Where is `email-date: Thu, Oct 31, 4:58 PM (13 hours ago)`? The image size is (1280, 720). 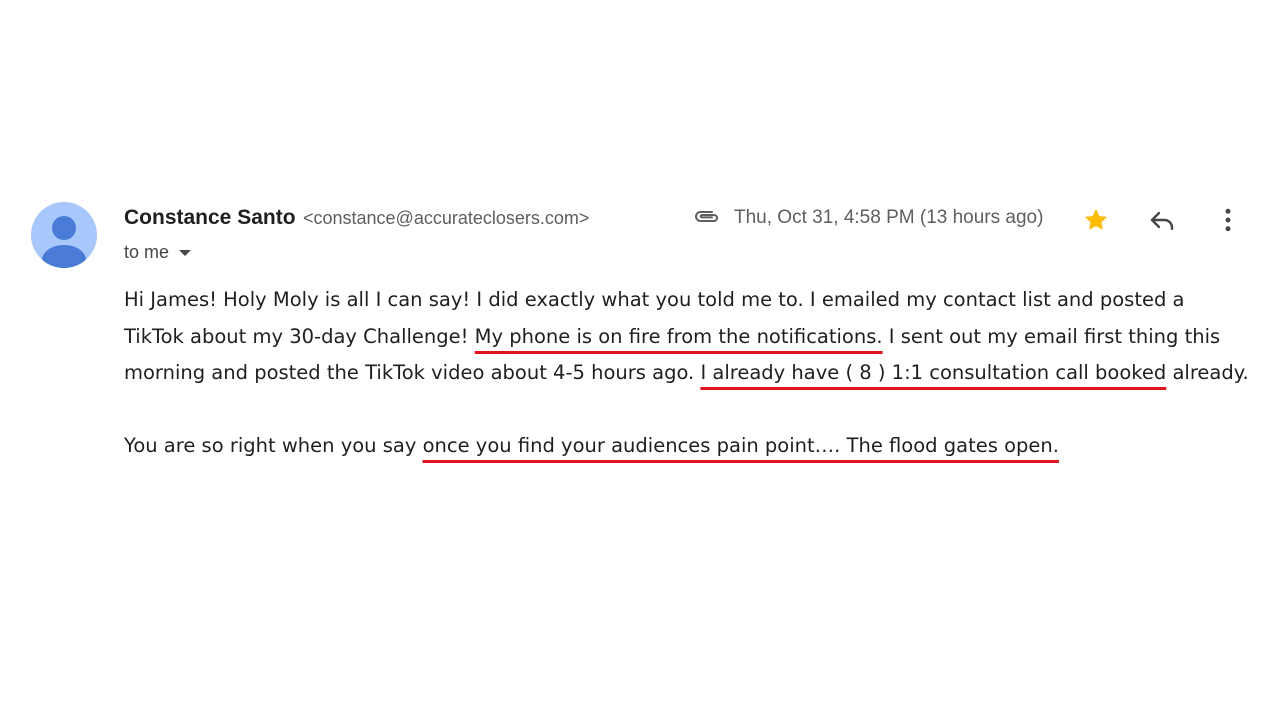 email-date: Thu, Oct 31, 4:58 PM (13 hours ago) is located at coordinates (889, 217).